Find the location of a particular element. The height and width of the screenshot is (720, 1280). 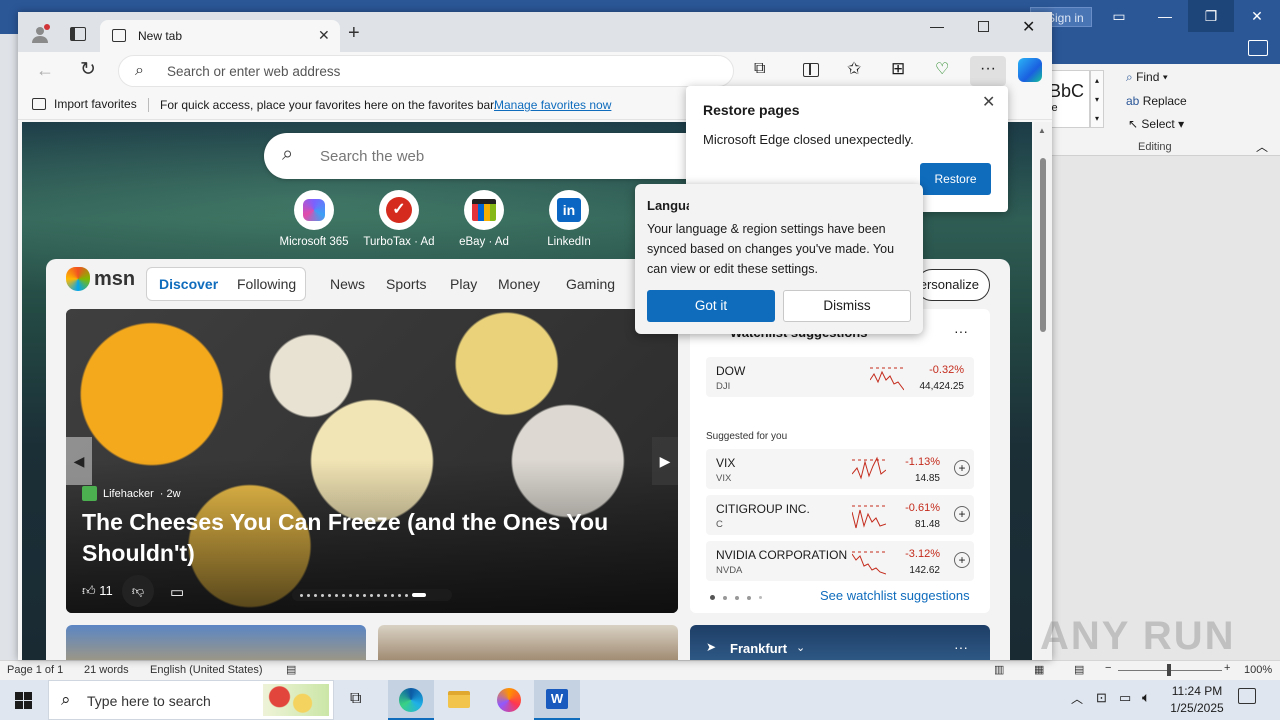

quicklink-microsoft365: Microsoft 365 is located at coordinates (314, 219).